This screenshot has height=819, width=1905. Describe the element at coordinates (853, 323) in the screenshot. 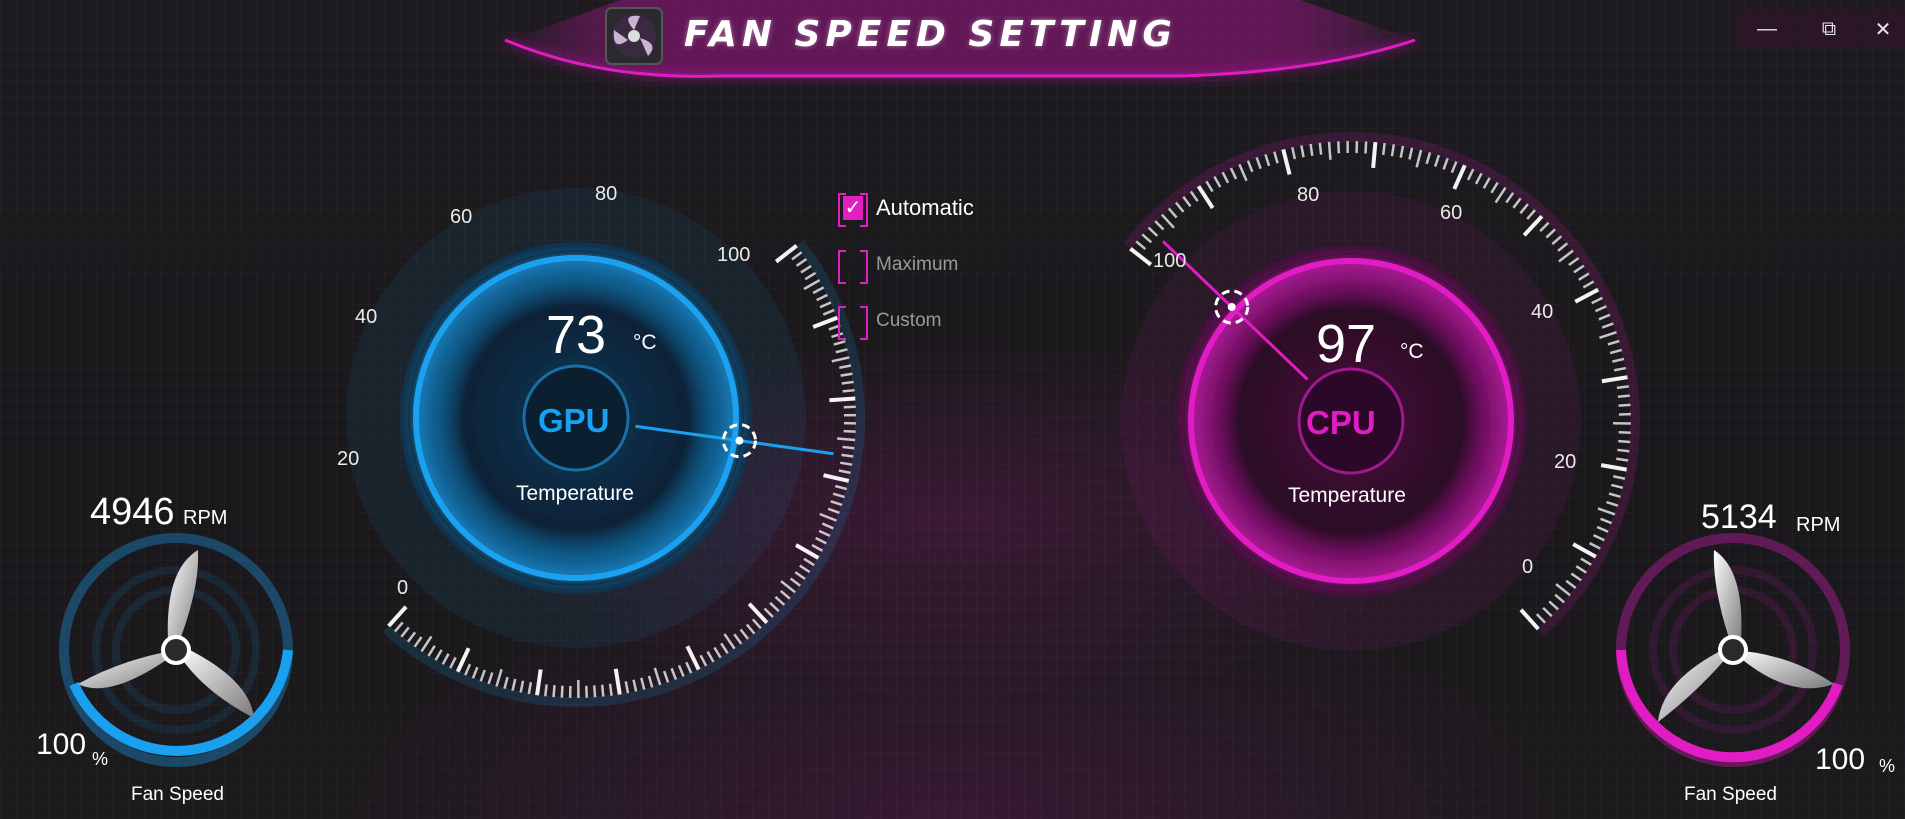

I see `custom-checkbox` at that location.